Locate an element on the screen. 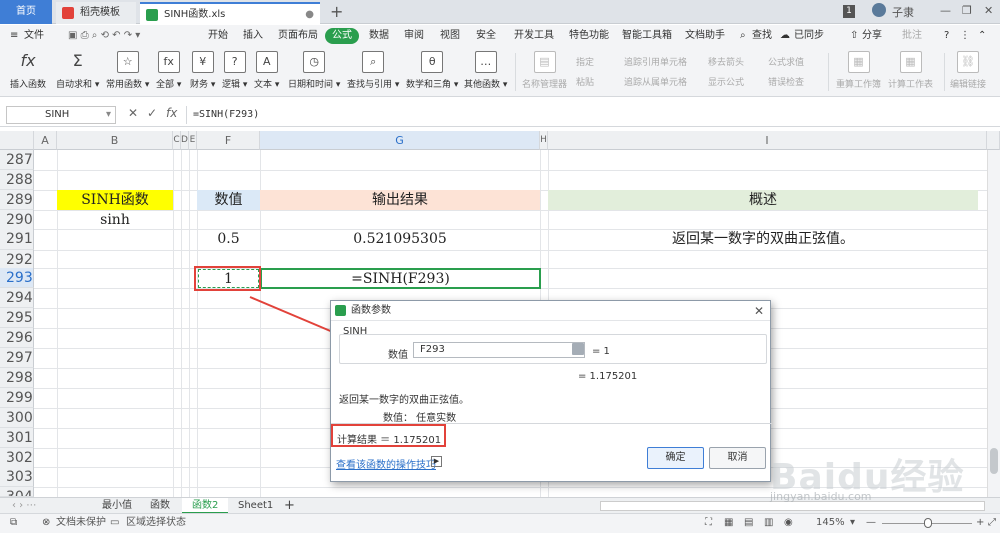  row-header-300: 300 is located at coordinates (17, 418).